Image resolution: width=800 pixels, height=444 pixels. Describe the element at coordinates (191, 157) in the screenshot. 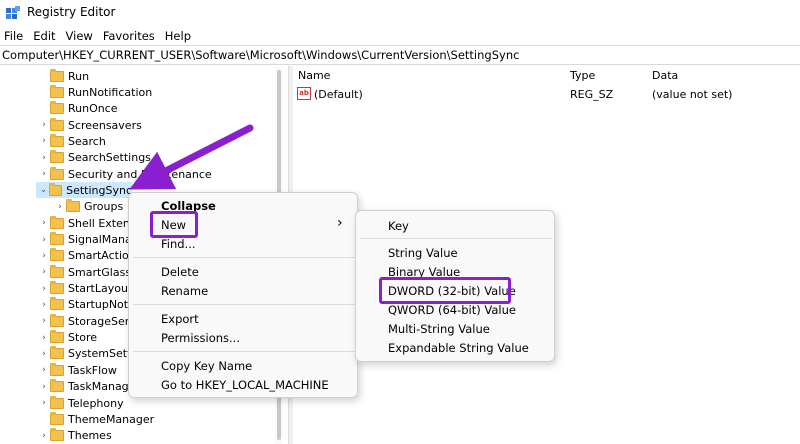

I see `annotation-arrow` at that location.